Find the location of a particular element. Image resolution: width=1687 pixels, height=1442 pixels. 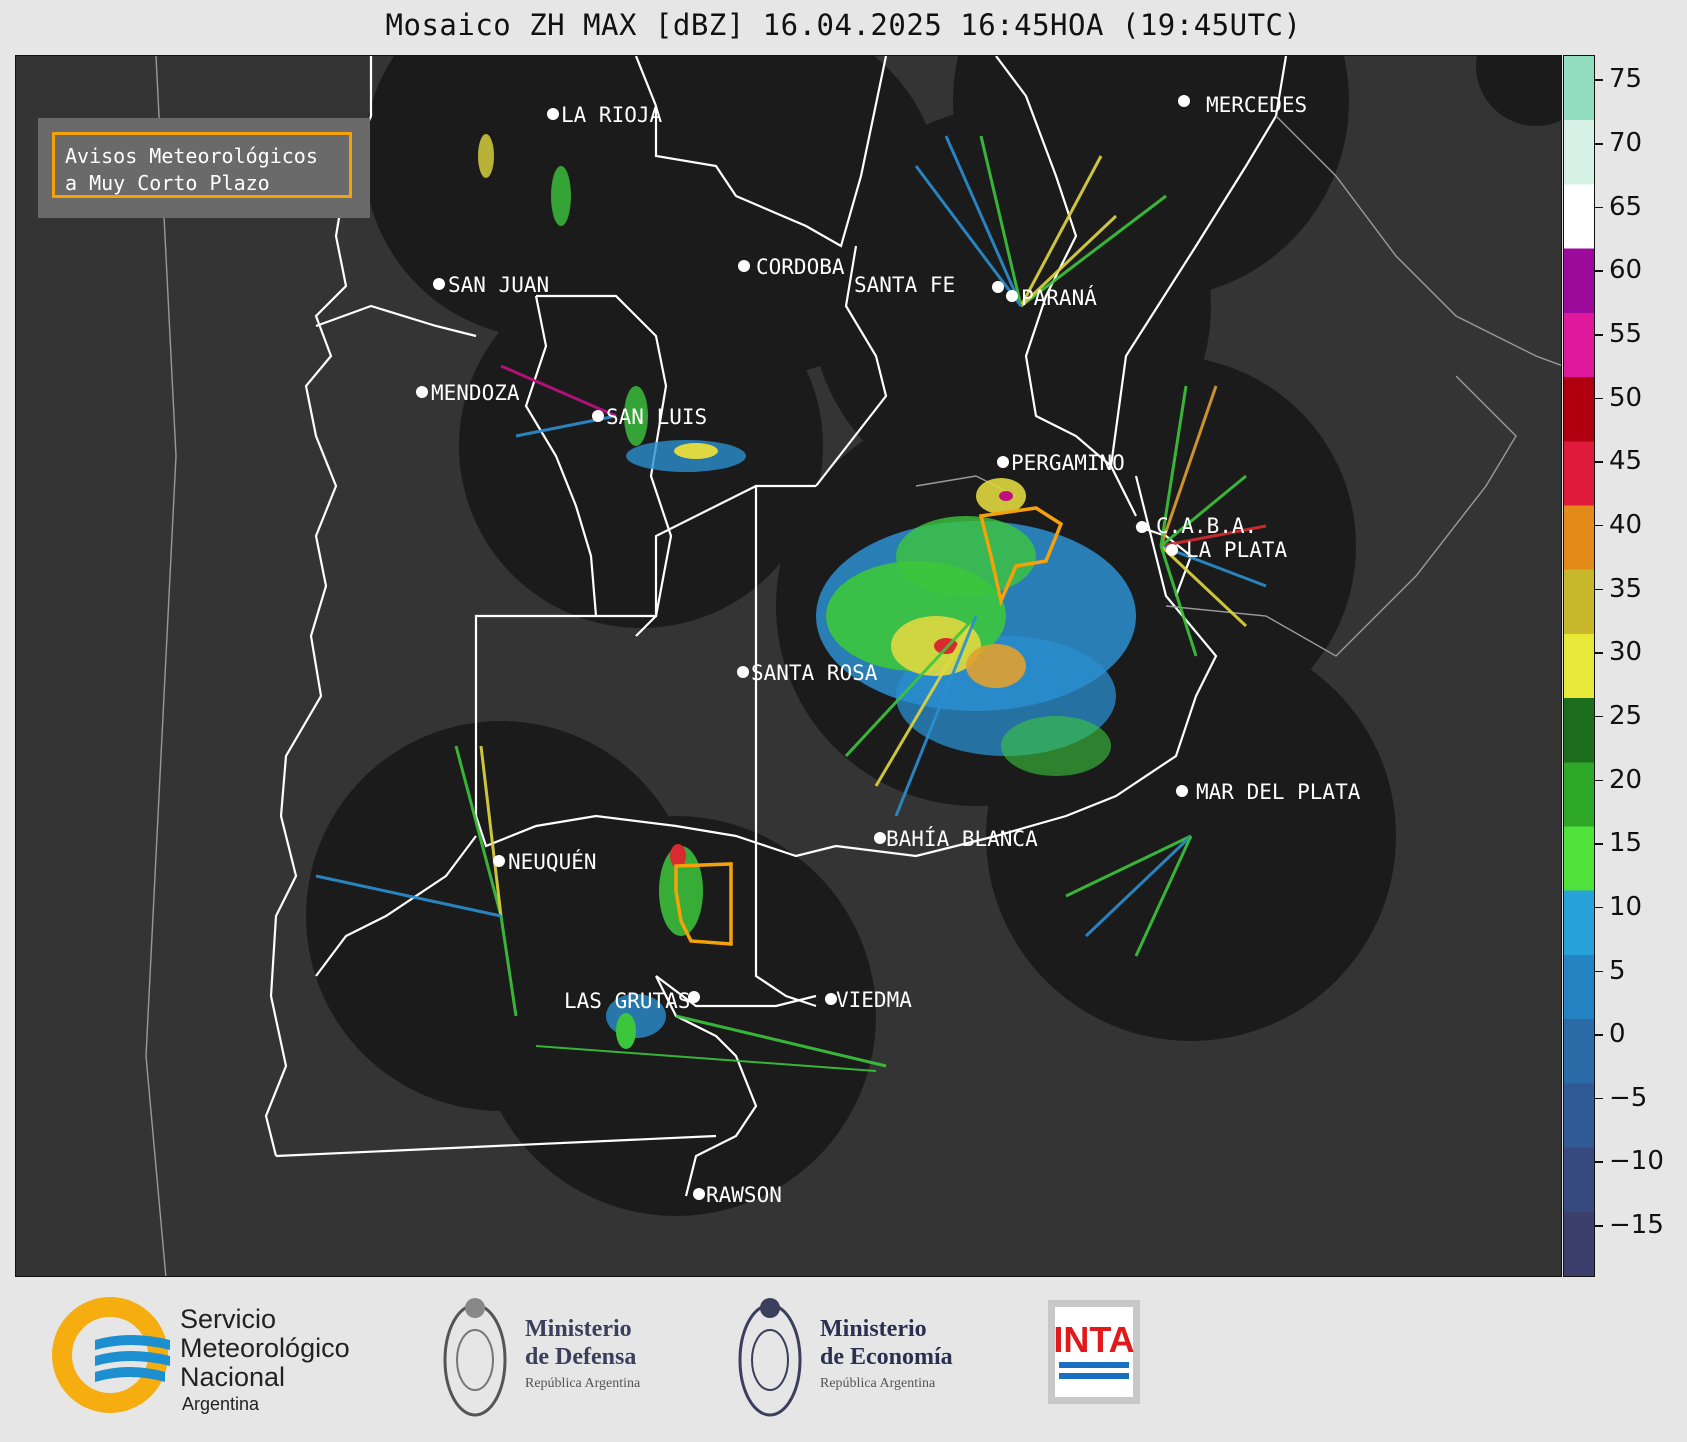

colorbar-tick: 40 is located at coordinates (1618, 525).